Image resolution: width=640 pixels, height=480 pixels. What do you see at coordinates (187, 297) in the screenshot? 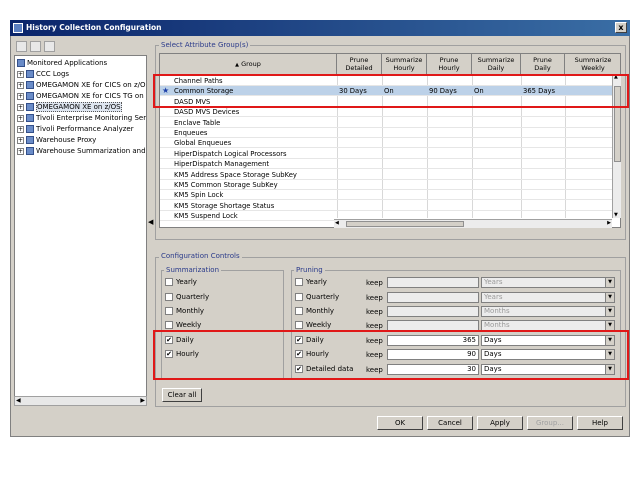
I see `summarize-quarterly-checkbox: Quarterly` at bounding box center [187, 297].